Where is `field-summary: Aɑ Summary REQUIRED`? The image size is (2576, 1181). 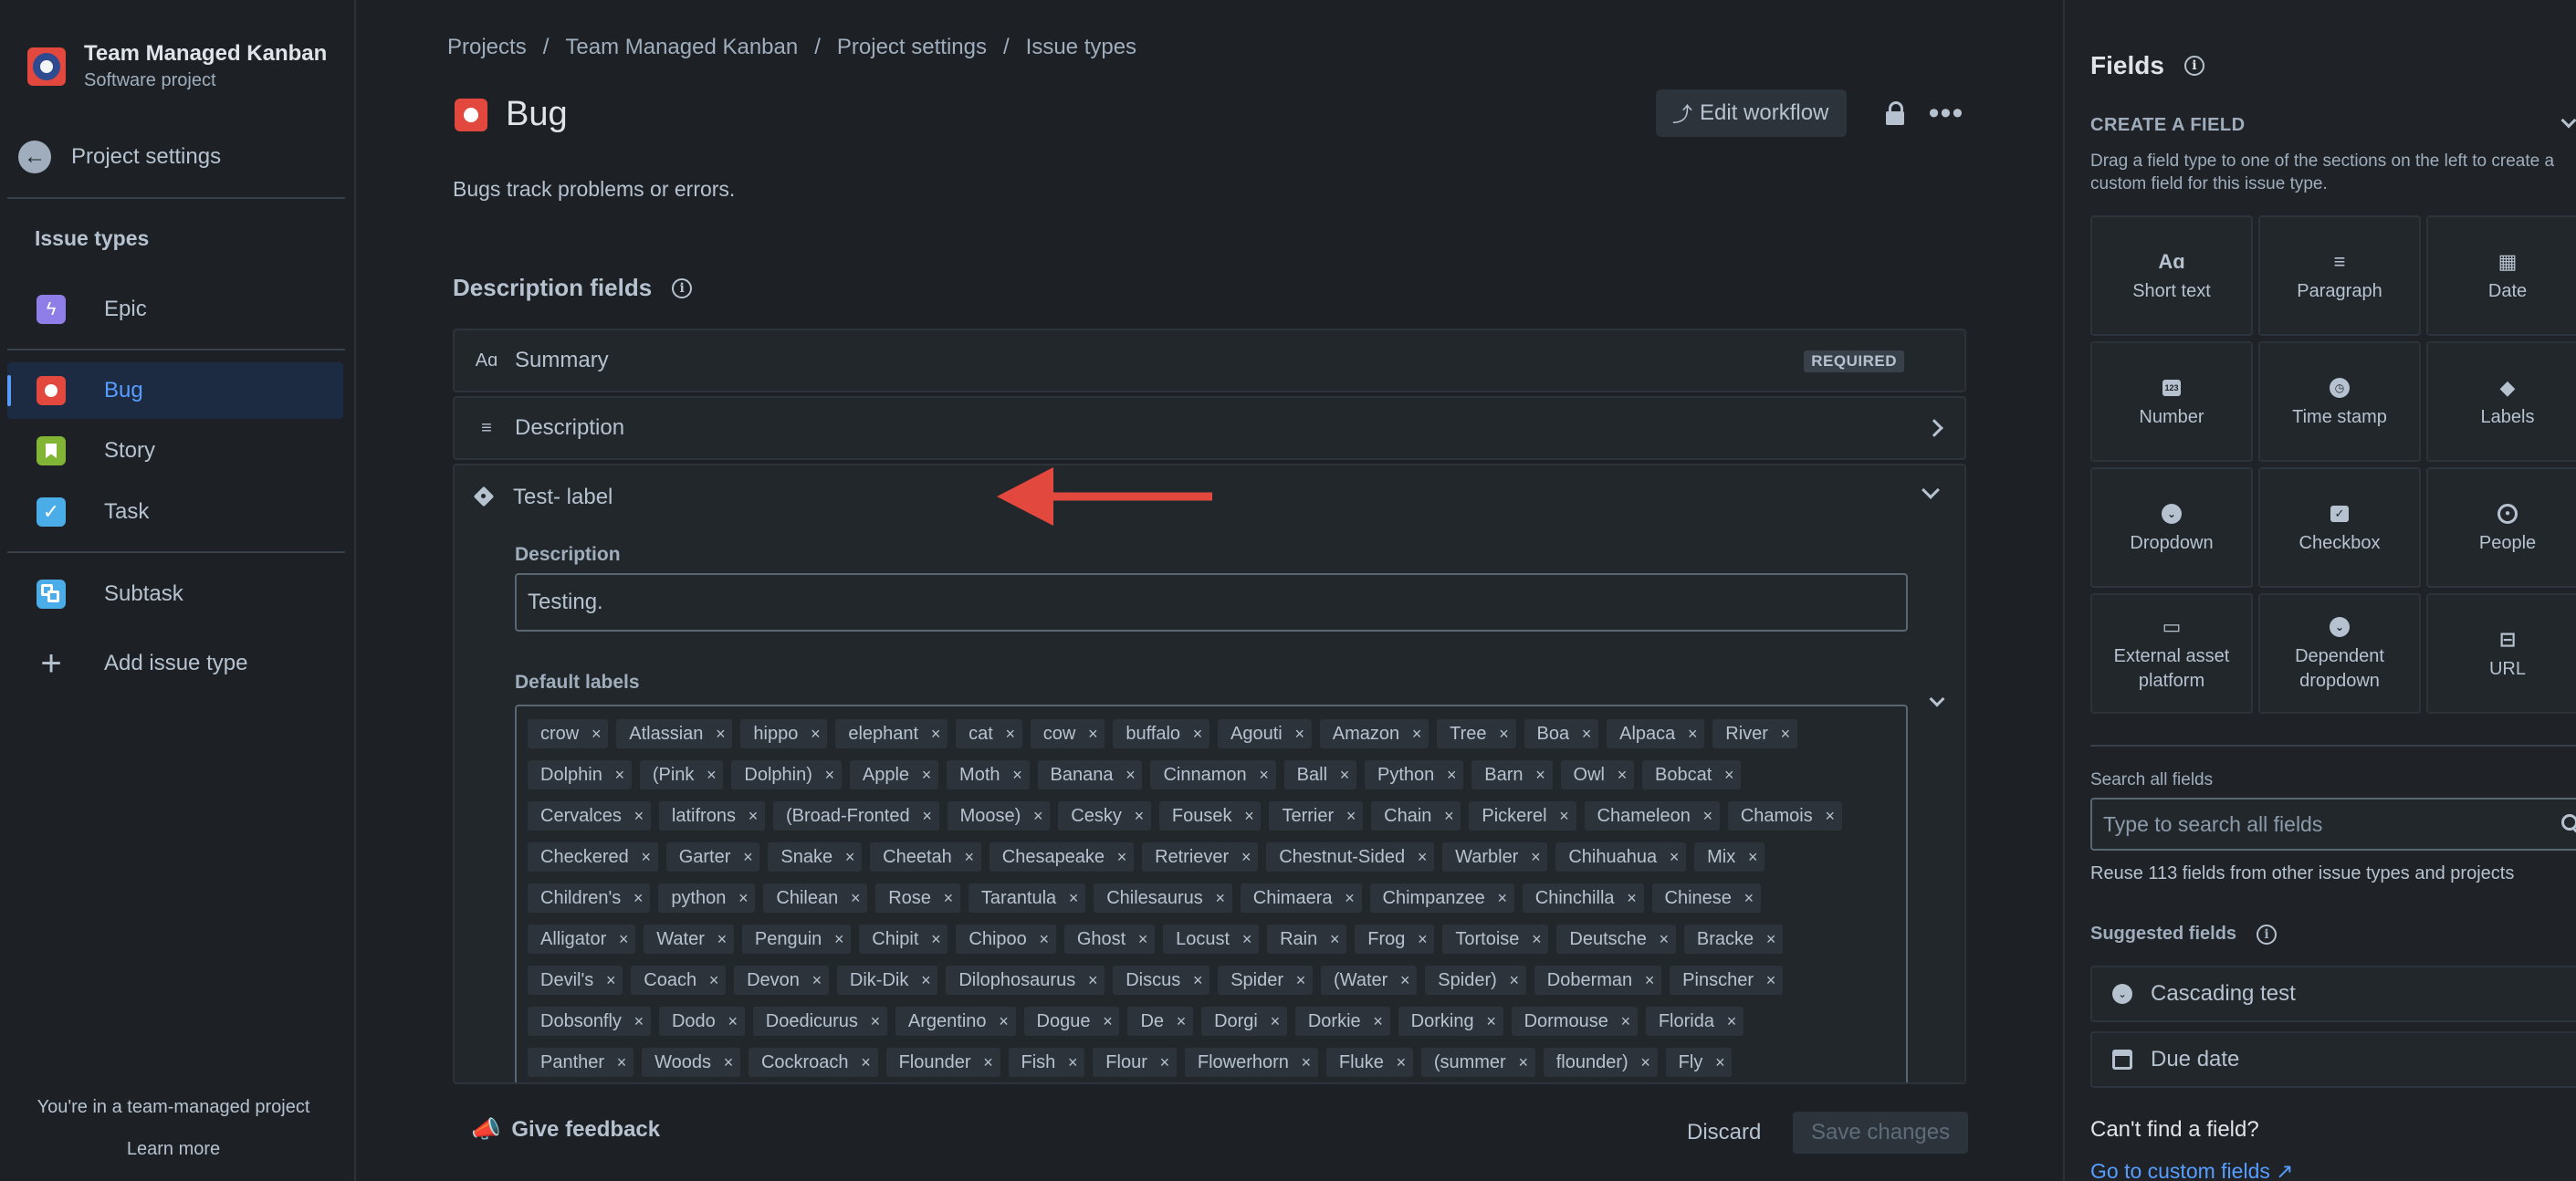
field-summary: Aɑ Summary REQUIRED is located at coordinates (1209, 360).